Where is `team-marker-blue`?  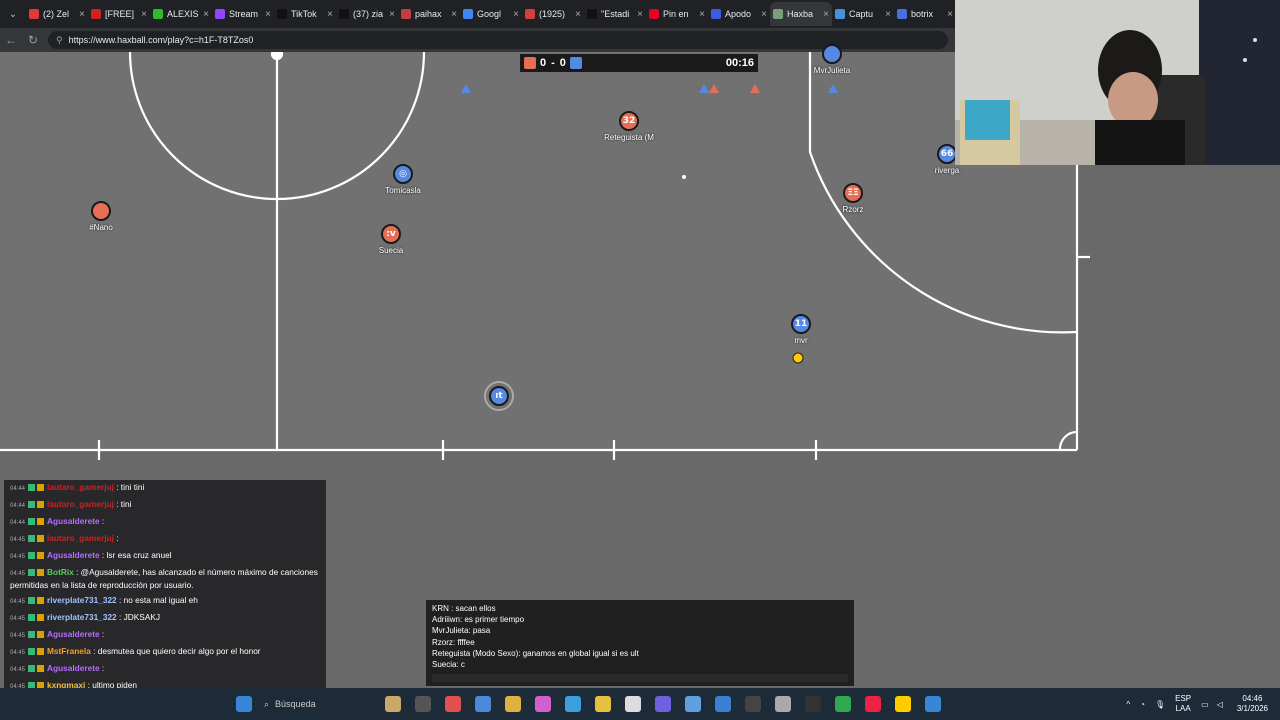
team-marker-blue is located at coordinates (704, 88).